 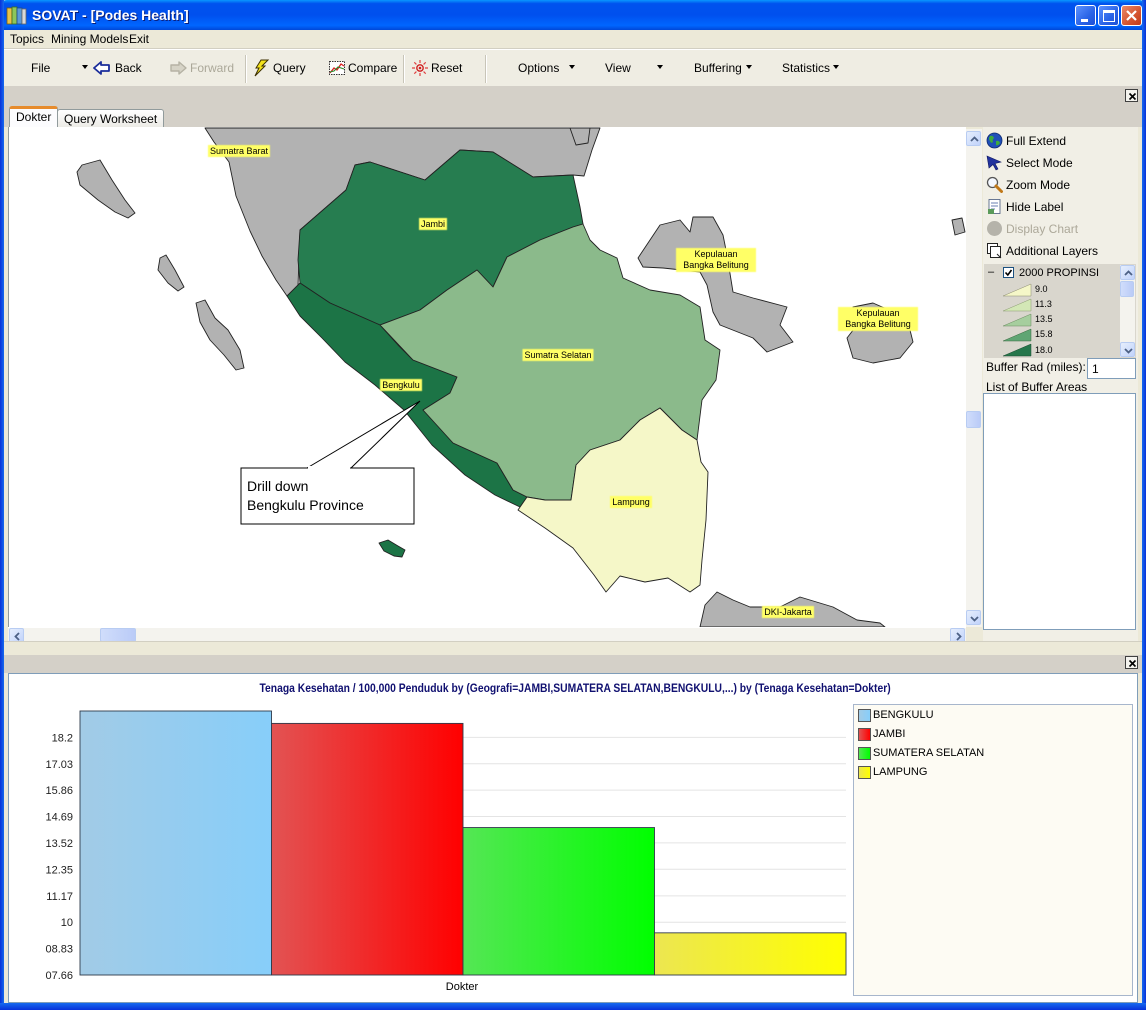 What do you see at coordinates (1043, 304) in the screenshot?
I see `legend-class-value: 11.3` at bounding box center [1043, 304].